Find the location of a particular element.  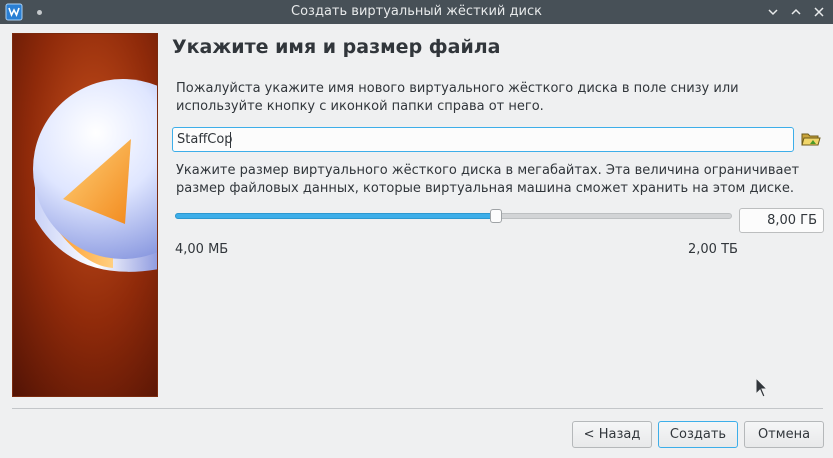

size-value-field: 8,00 ГБ is located at coordinates (781, 220).